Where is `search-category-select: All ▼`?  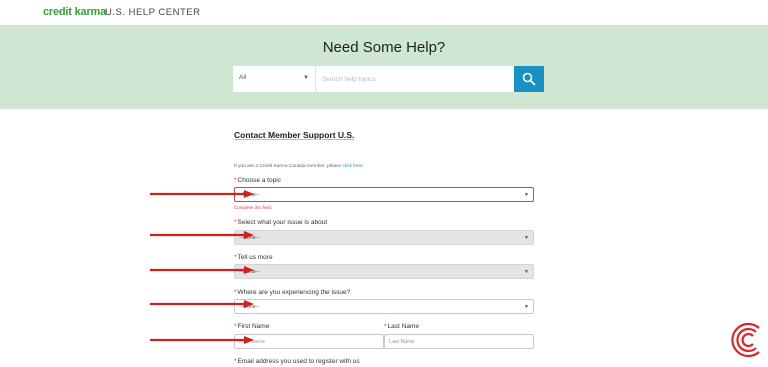 search-category-select: All ▼ is located at coordinates (274, 79).